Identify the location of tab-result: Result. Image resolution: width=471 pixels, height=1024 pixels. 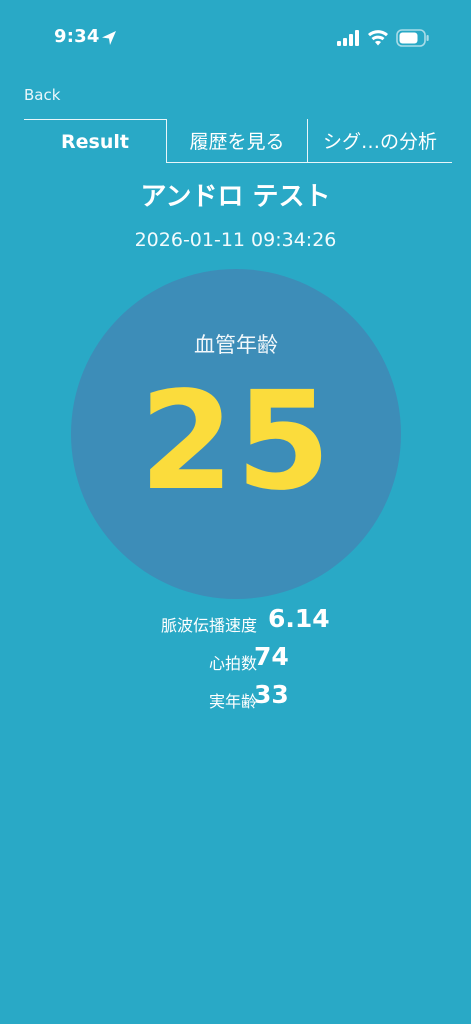
(95, 141).